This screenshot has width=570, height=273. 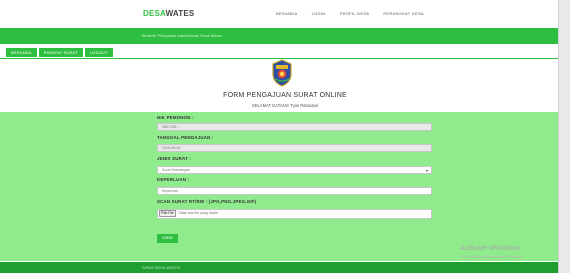 I want to click on brand-prefix: DESA, so click(x=154, y=13).